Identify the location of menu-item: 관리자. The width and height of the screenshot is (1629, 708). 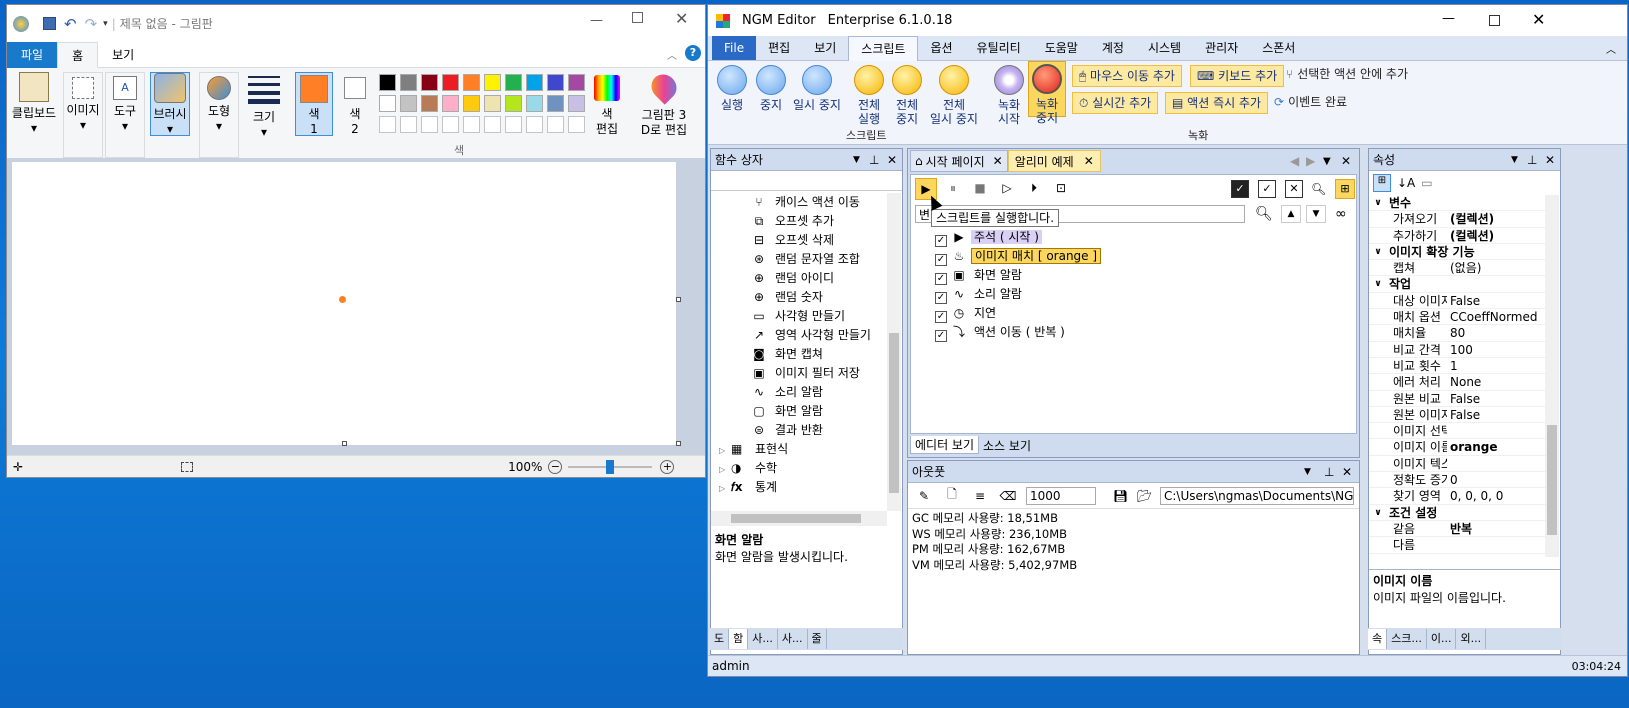
(1221, 48).